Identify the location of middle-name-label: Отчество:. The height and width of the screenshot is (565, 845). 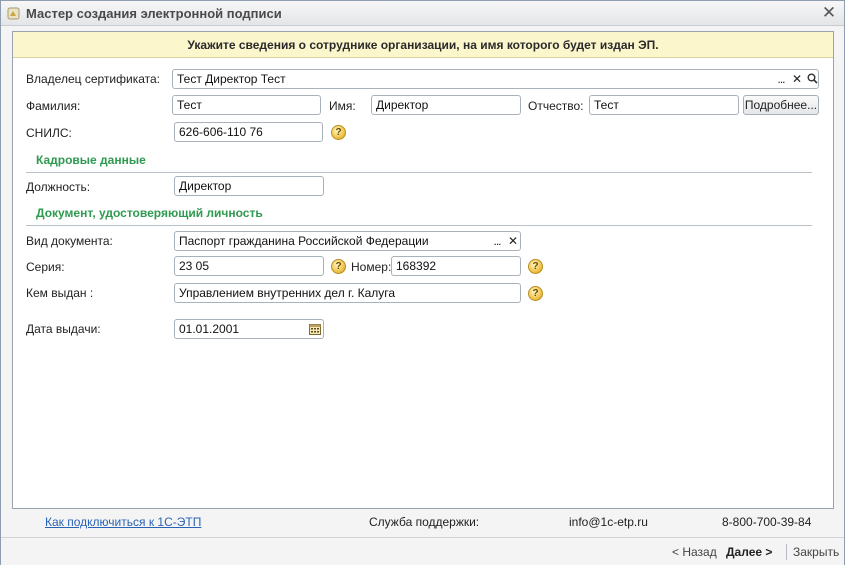
(556, 106).